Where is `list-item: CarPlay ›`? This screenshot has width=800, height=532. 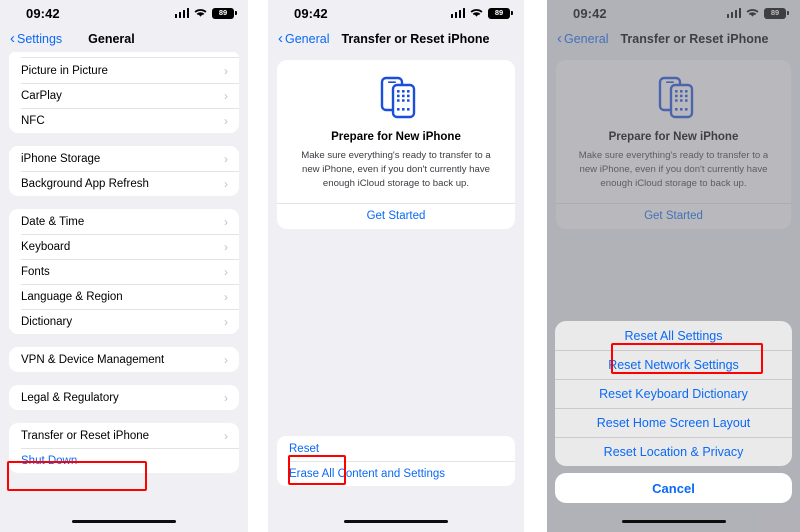 list-item: CarPlay › is located at coordinates (124, 95).